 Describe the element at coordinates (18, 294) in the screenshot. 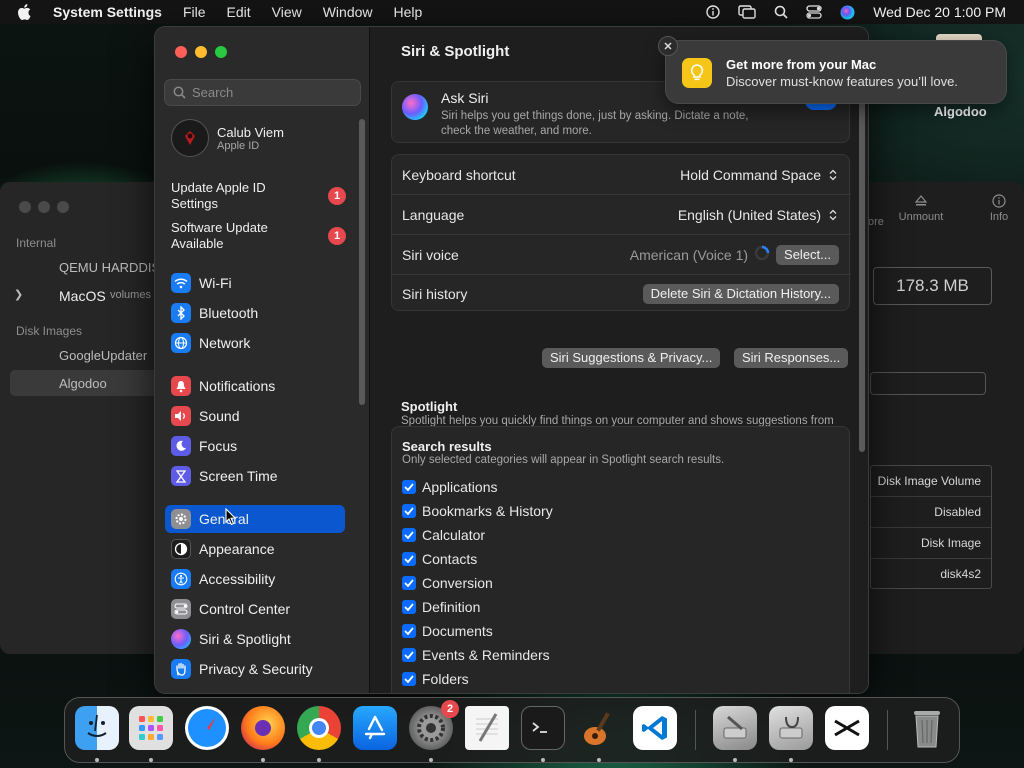

I see `disclosure-chevron-icon: ❯` at that location.